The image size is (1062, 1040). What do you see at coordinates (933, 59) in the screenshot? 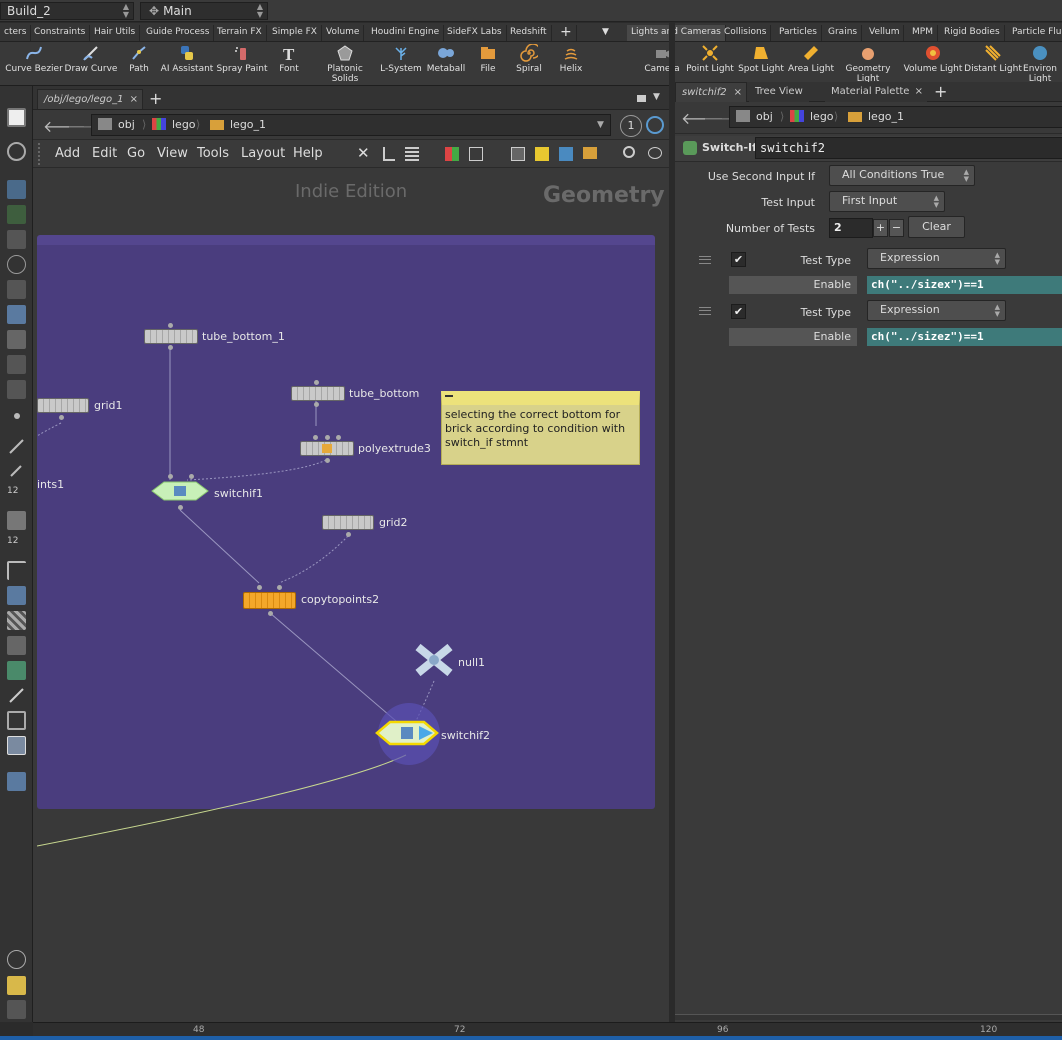
I see `tool-volume-light: Volume Light` at bounding box center [933, 59].